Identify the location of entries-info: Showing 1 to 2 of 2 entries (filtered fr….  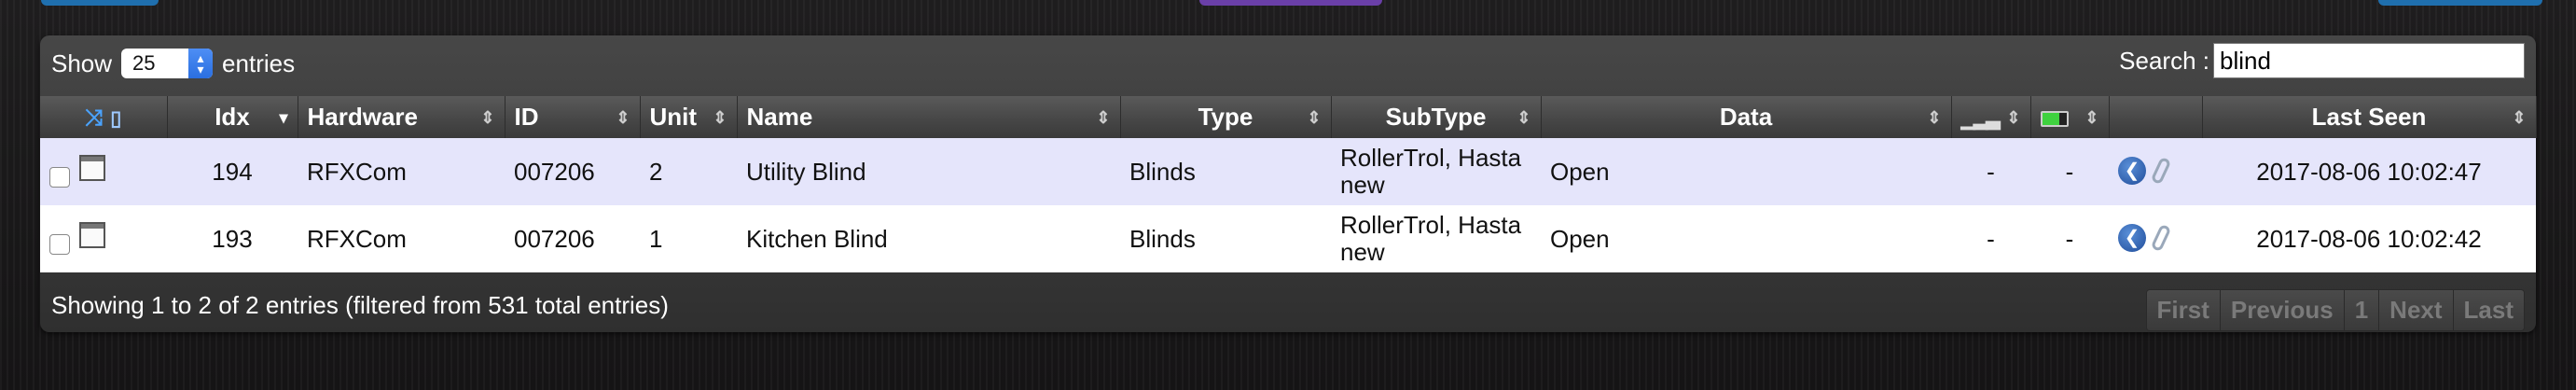
(360, 305).